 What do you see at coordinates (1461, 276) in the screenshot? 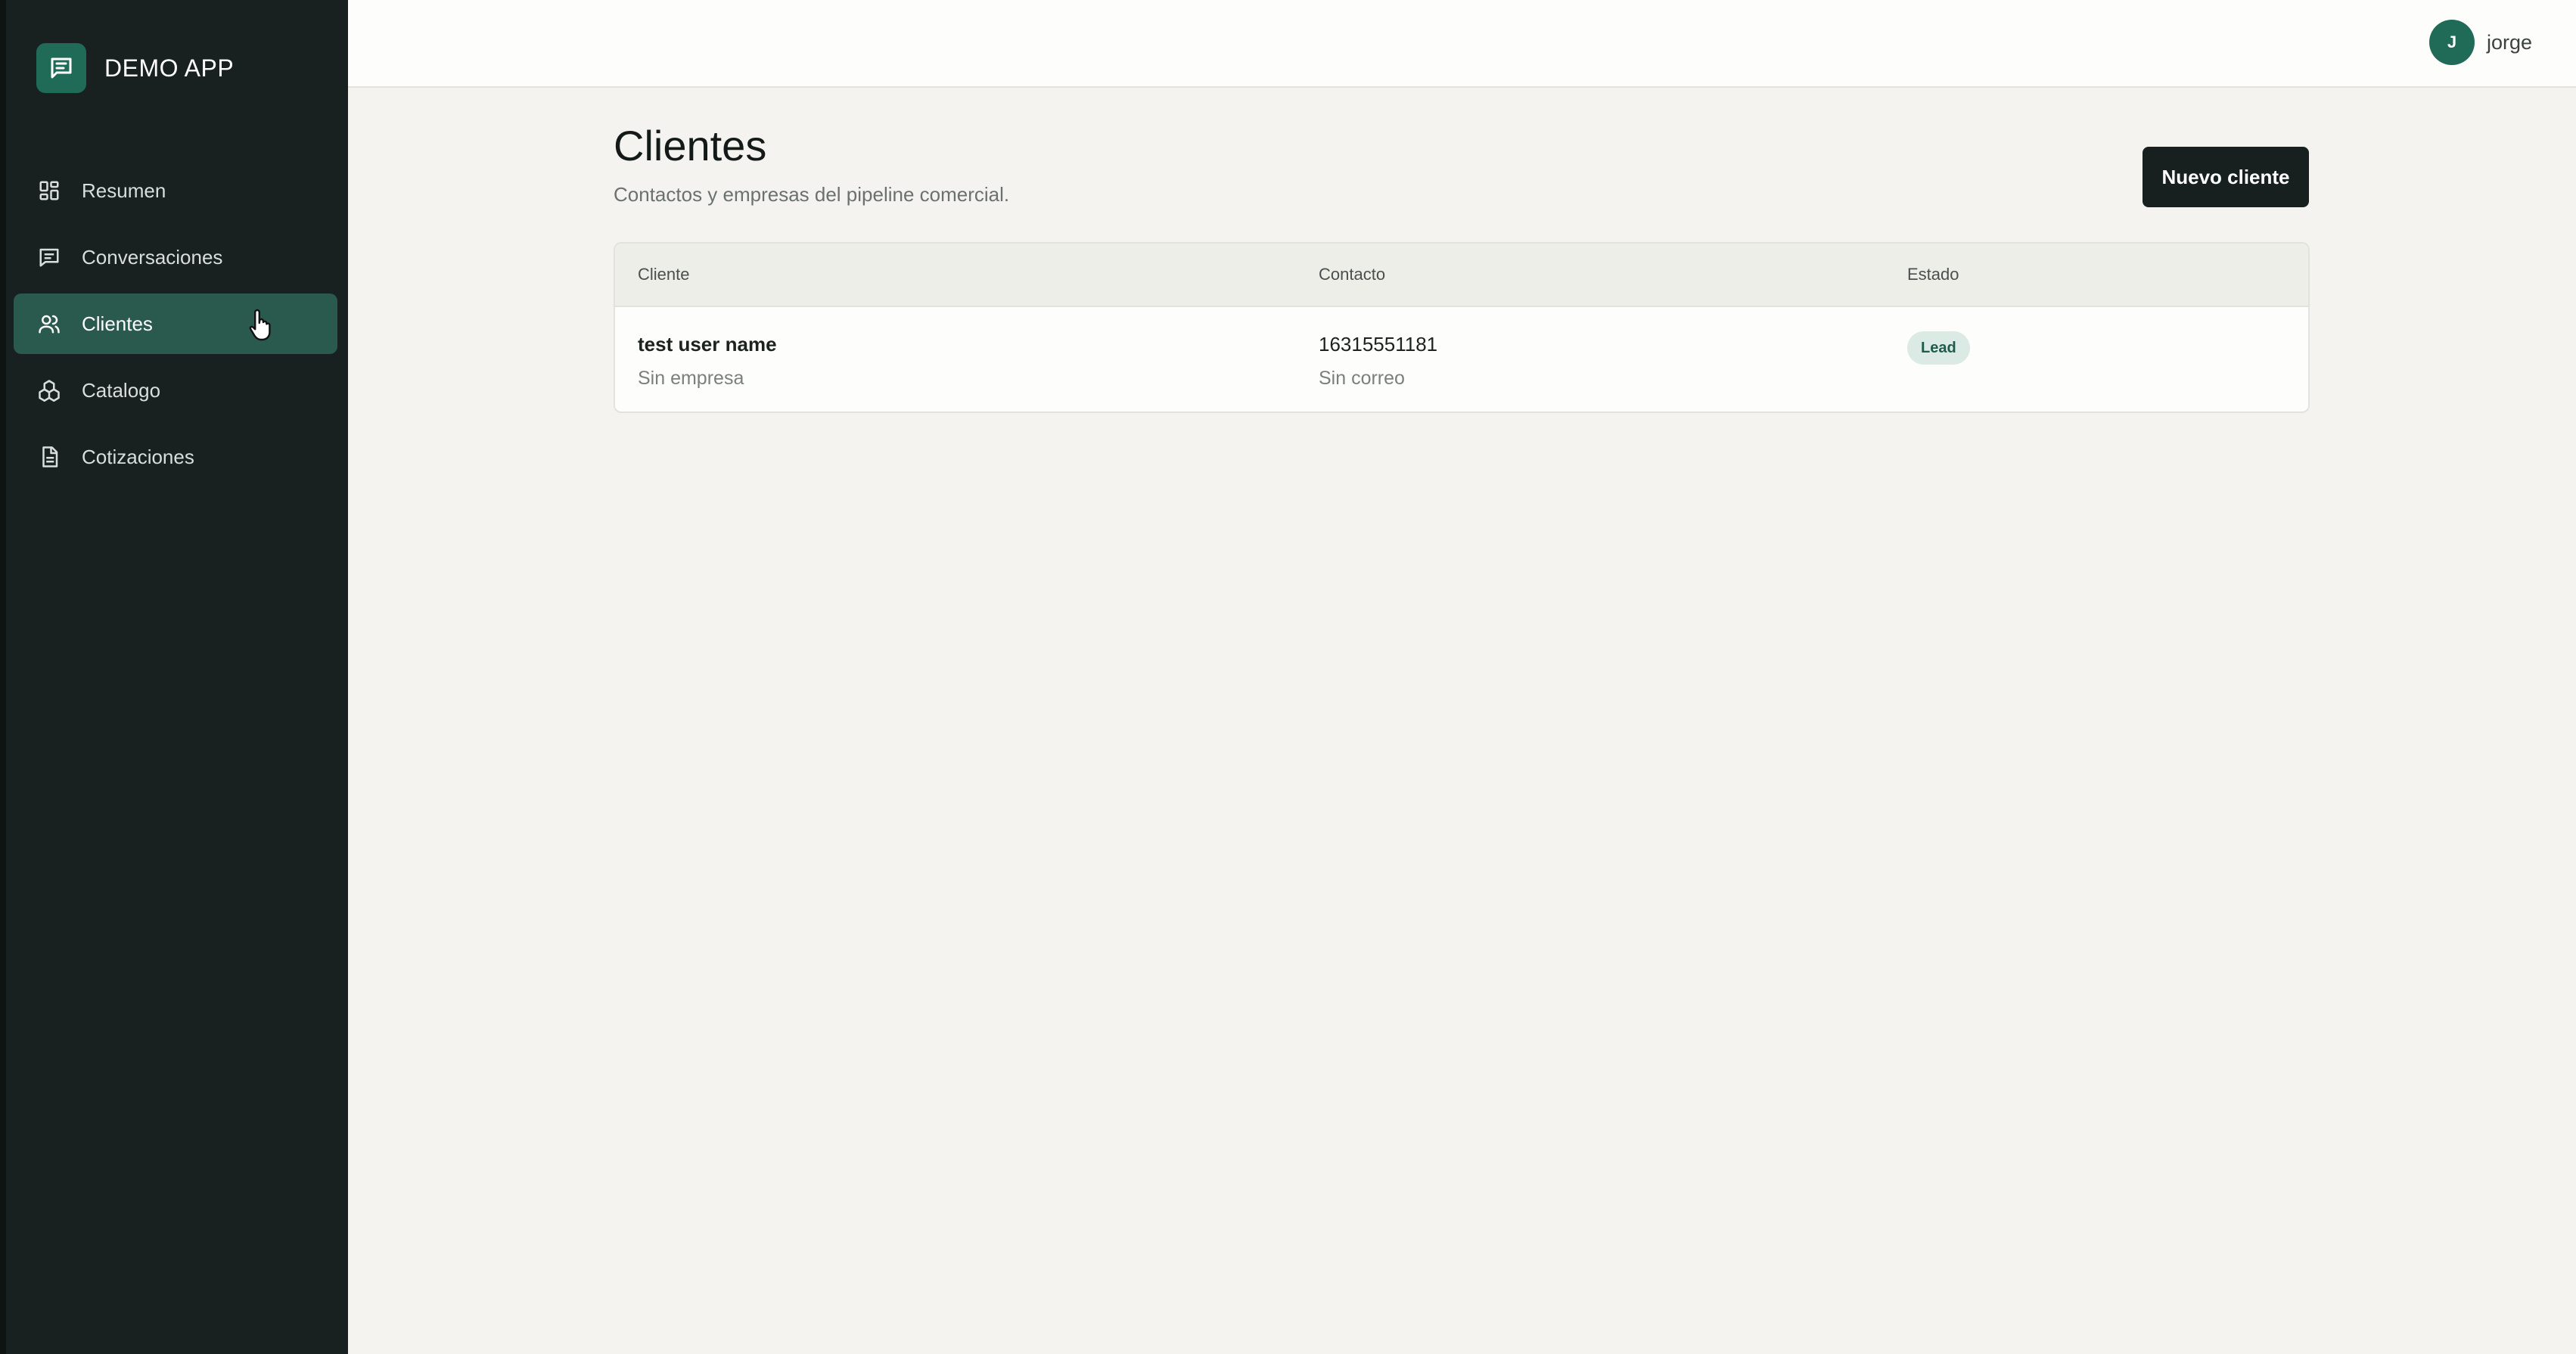
I see `table-header: Cliente Contacto Estado` at bounding box center [1461, 276].